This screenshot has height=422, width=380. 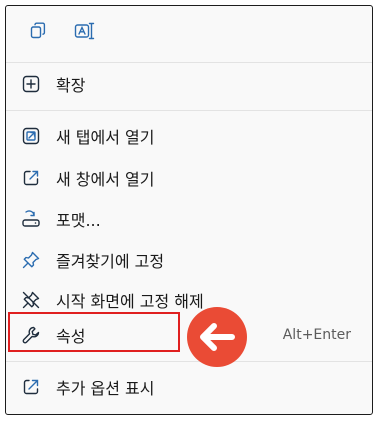 I want to click on menu-item-label: 새 창에서 열기, so click(x=105, y=179).